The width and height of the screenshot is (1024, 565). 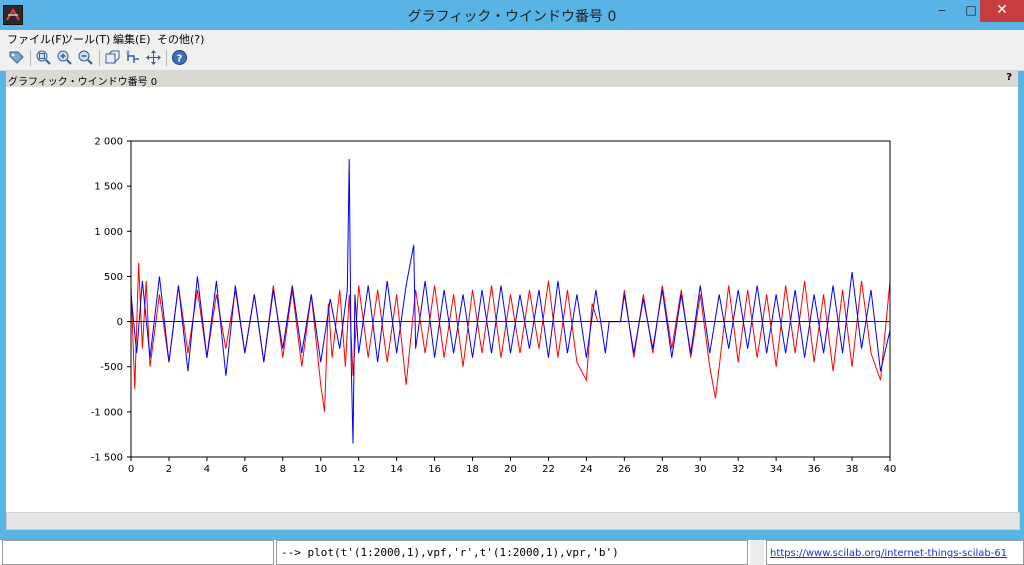 I want to click on menu-tools: ツール(T), so click(x=86, y=39).